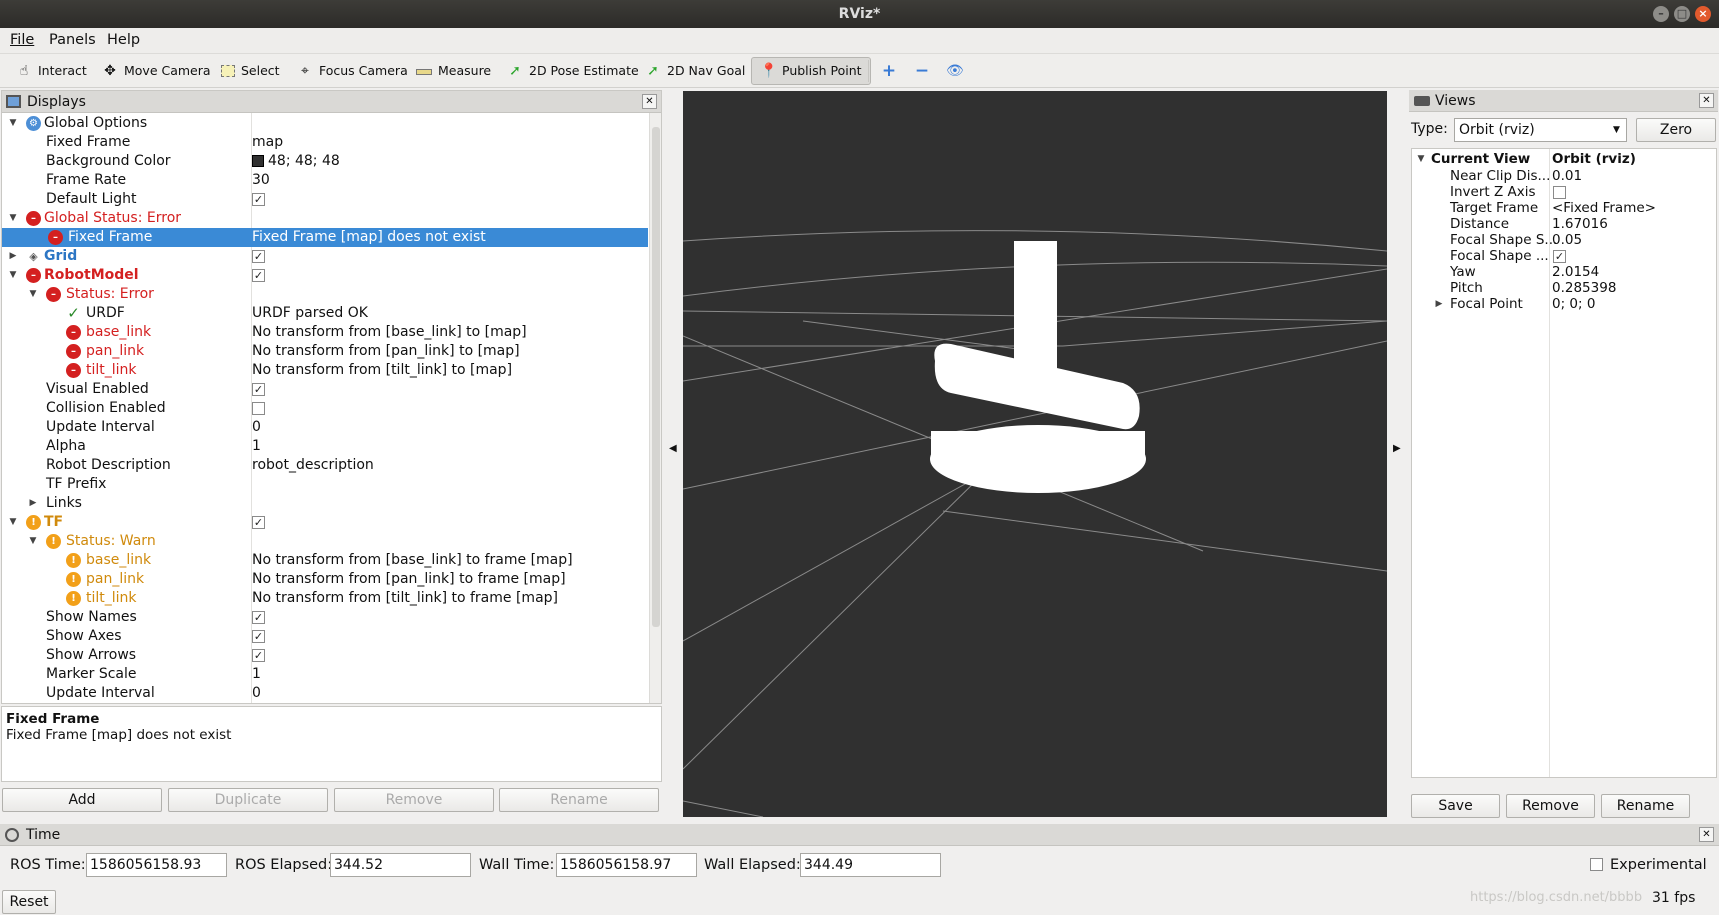 Image resolution: width=1719 pixels, height=915 pixels. I want to click on wall-elapsed-field: 344.49, so click(870, 865).